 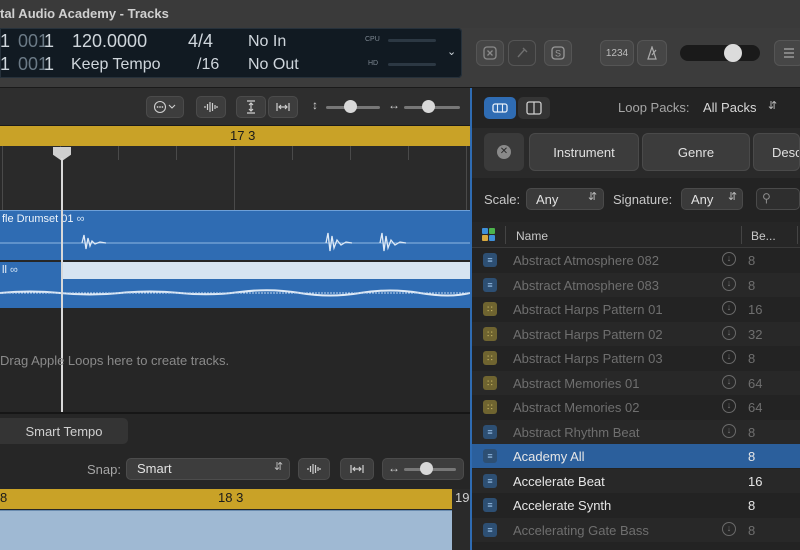 What do you see at coordinates (733, 53) in the screenshot?
I see `master-volume-knob` at bounding box center [733, 53].